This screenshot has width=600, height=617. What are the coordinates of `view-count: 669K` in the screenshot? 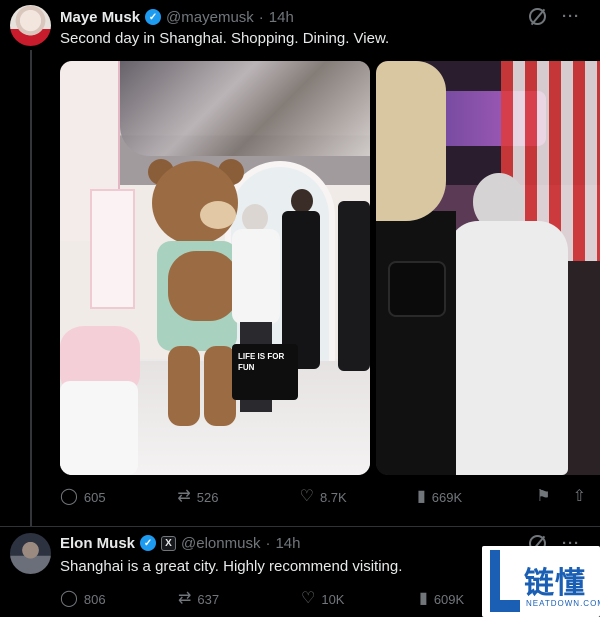 It's located at (447, 497).